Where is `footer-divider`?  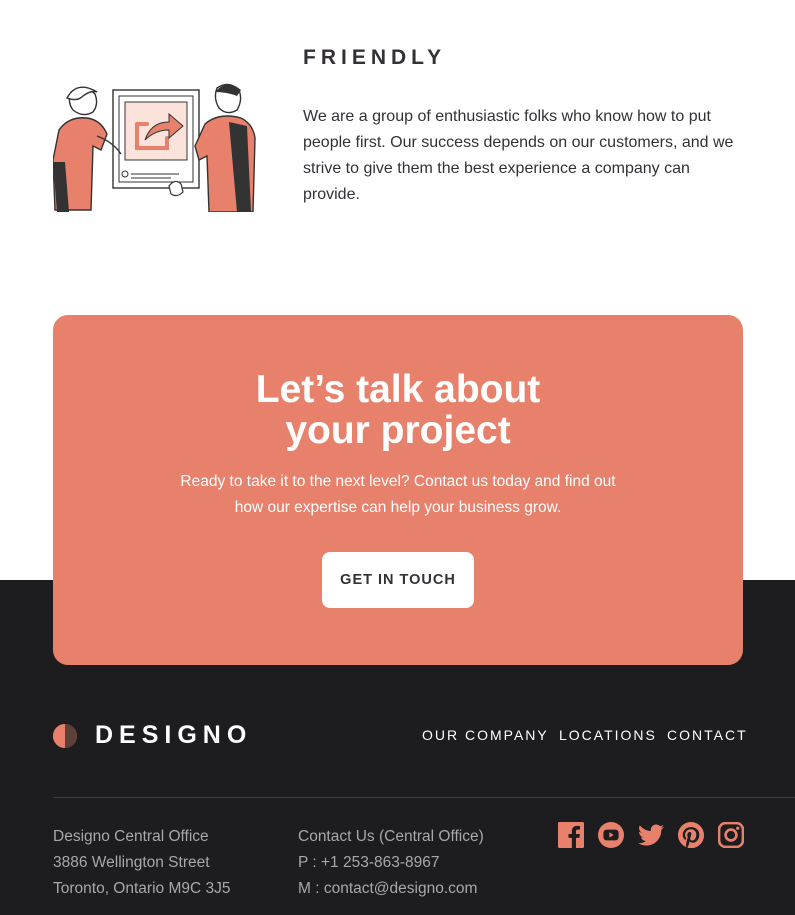
footer-divider is located at coordinates (424, 797).